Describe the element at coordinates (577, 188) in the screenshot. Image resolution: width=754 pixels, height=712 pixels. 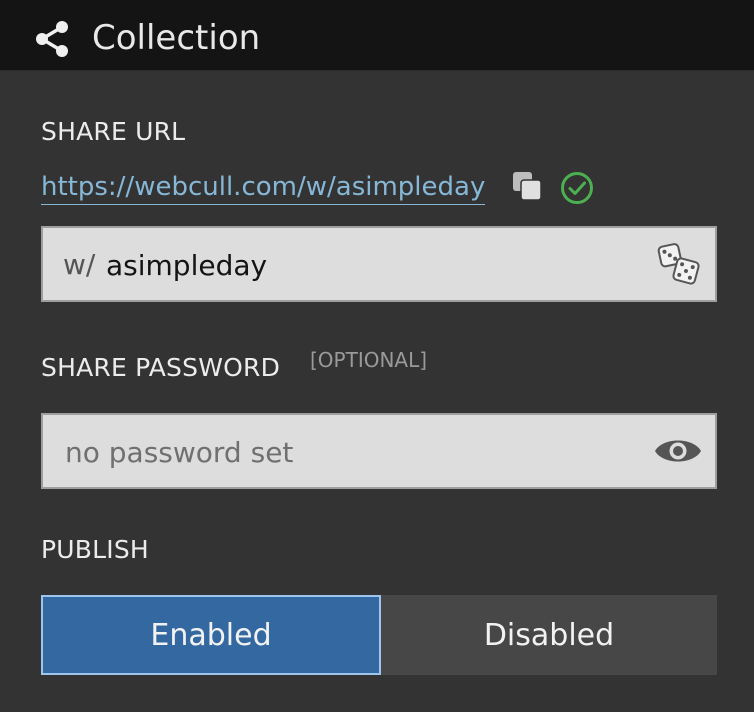
I see `check-circle-icon` at that location.